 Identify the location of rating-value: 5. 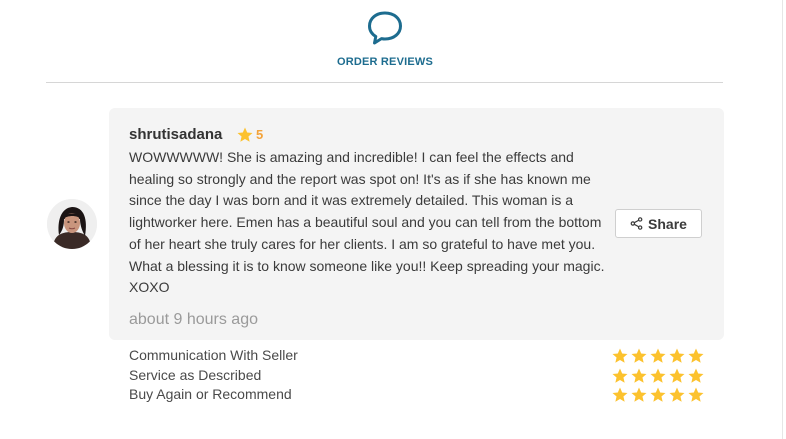
(260, 134).